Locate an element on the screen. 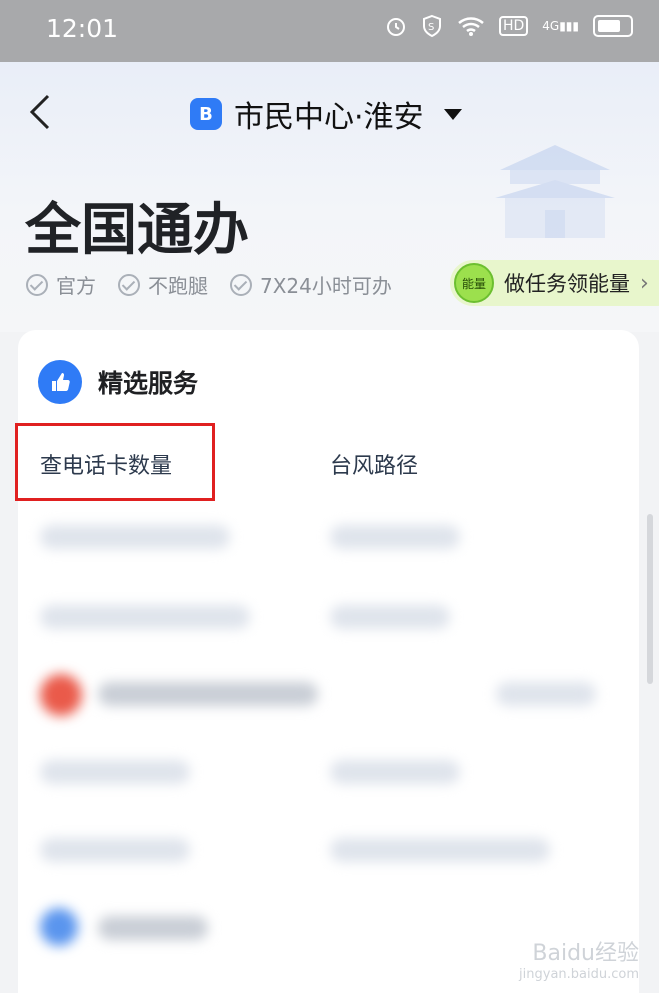 The image size is (659, 993). signal-4g-icon: 4G▮▮▮ is located at coordinates (560, 26).